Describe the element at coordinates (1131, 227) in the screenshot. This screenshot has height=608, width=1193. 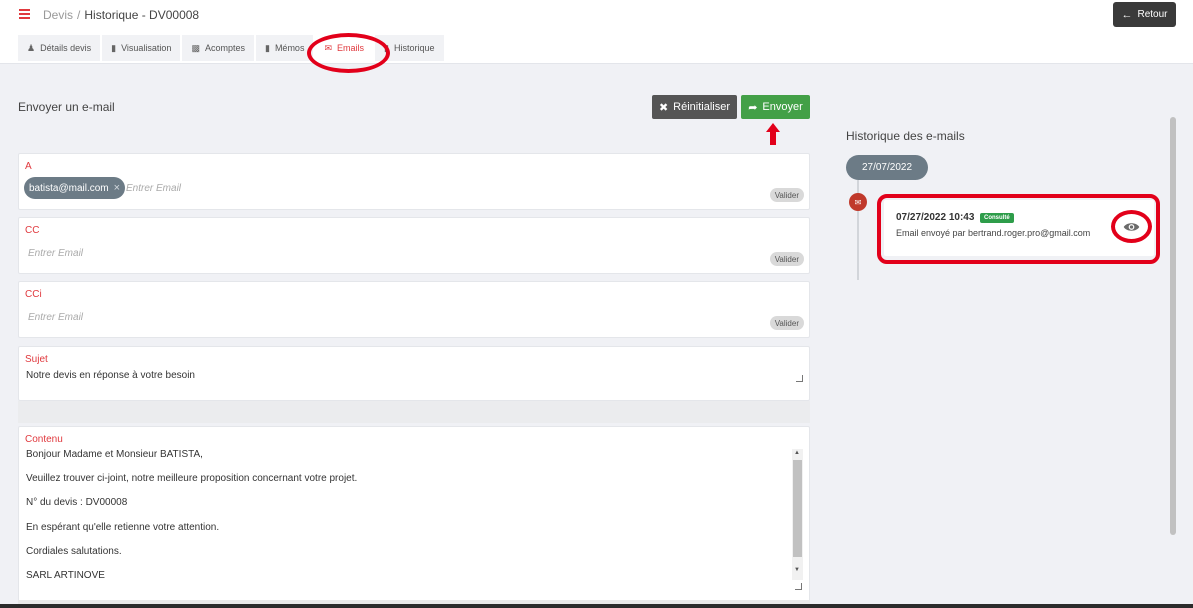
I see `eye-icon` at that location.